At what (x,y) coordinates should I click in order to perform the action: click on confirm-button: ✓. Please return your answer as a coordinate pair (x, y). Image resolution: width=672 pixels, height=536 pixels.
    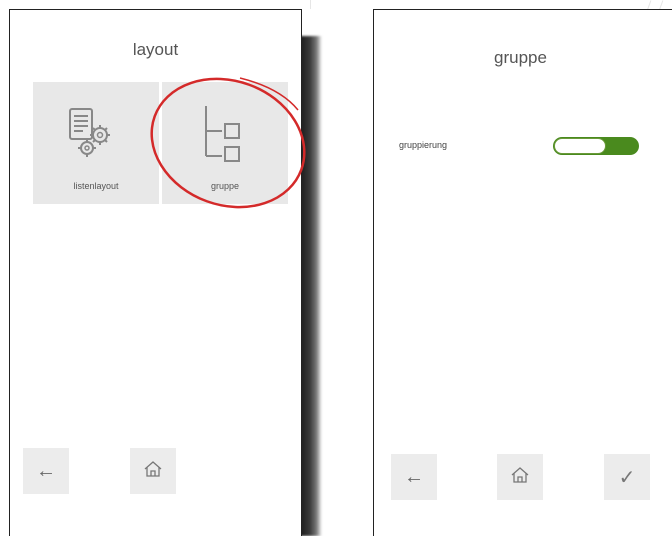
    Looking at the image, I should click on (627, 477).